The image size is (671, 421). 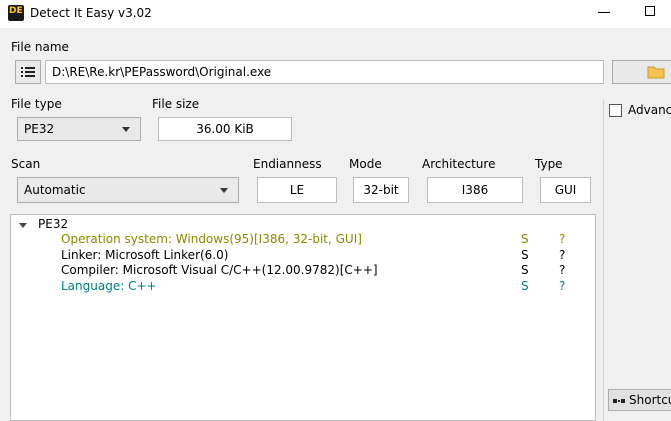 I want to click on mode-value: 32-bit, so click(x=381, y=190).